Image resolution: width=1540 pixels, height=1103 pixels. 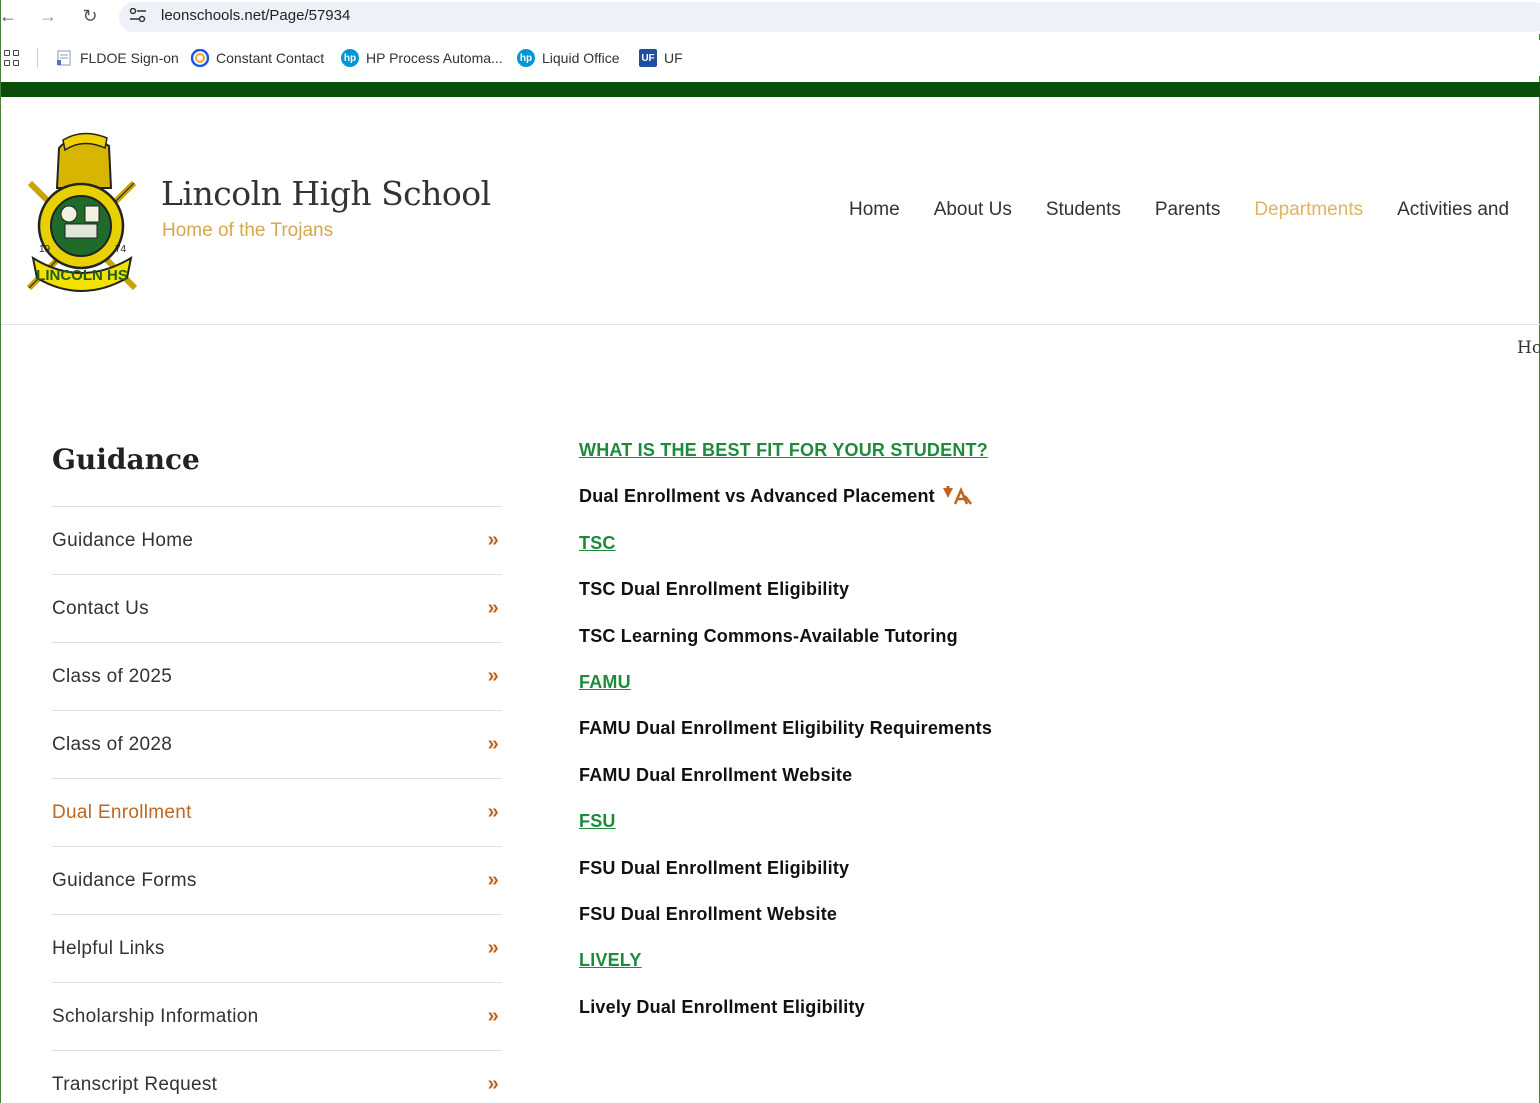 I want to click on sidebar-item-label: Helpful Links, so click(x=108, y=948).